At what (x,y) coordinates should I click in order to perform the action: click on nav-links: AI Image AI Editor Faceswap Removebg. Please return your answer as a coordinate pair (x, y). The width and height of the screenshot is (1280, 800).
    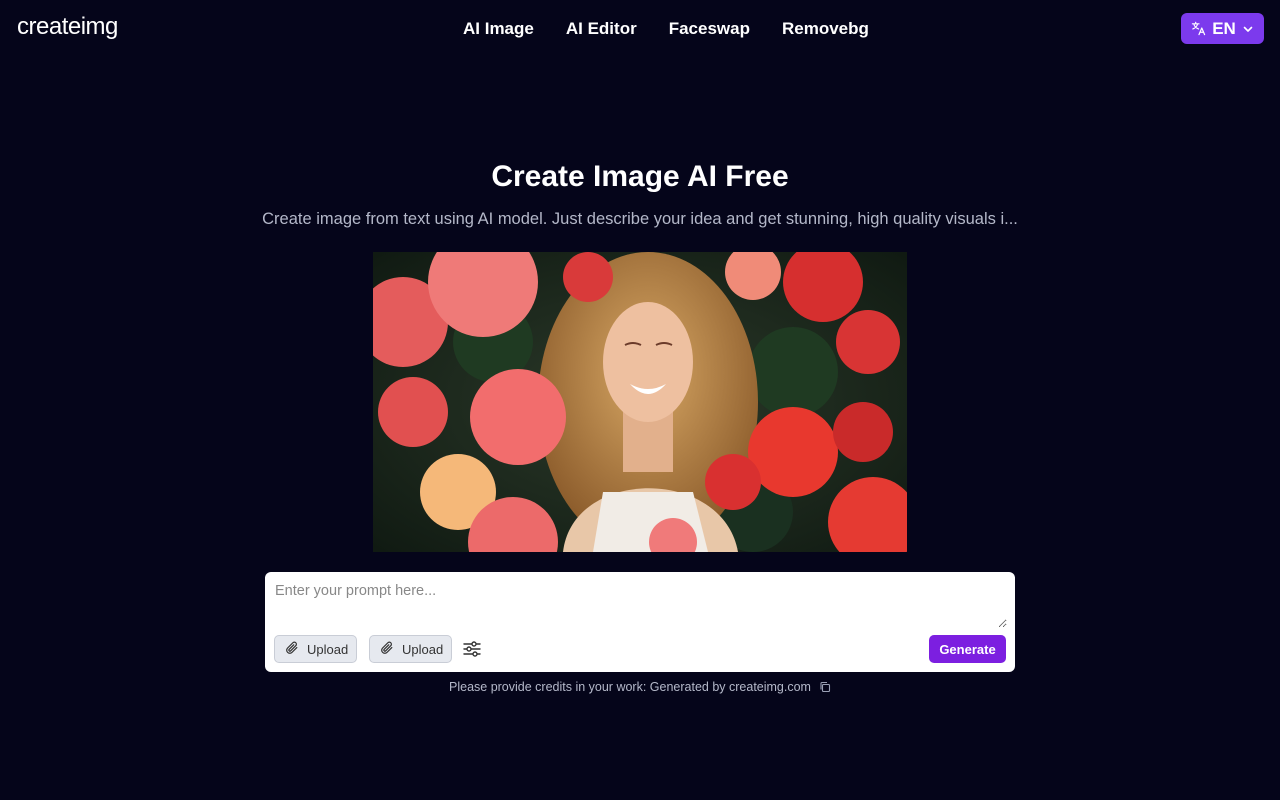
    Looking at the image, I should click on (666, 29).